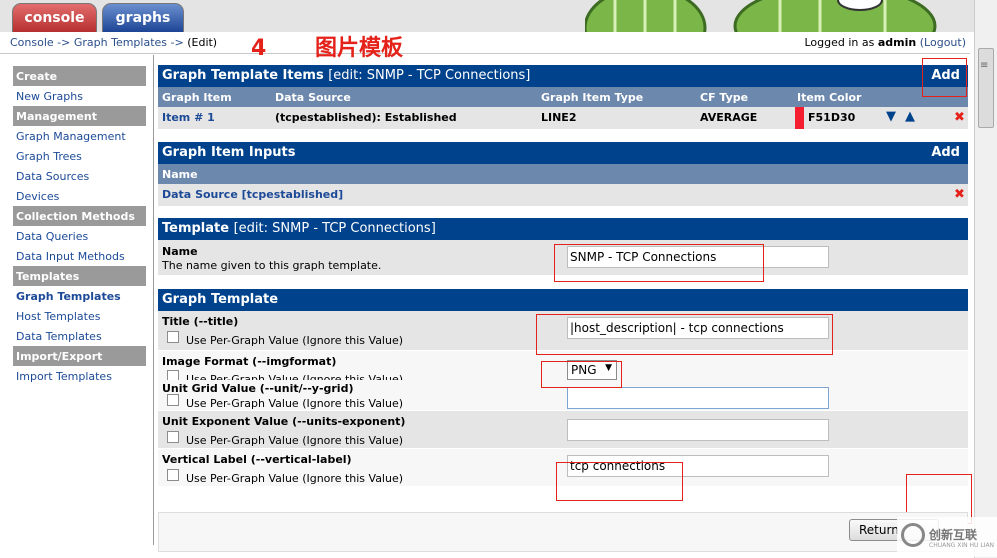 The width and height of the screenshot is (997, 558). What do you see at coordinates (944, 77) in the screenshot?
I see `annotation-box-add` at bounding box center [944, 77].